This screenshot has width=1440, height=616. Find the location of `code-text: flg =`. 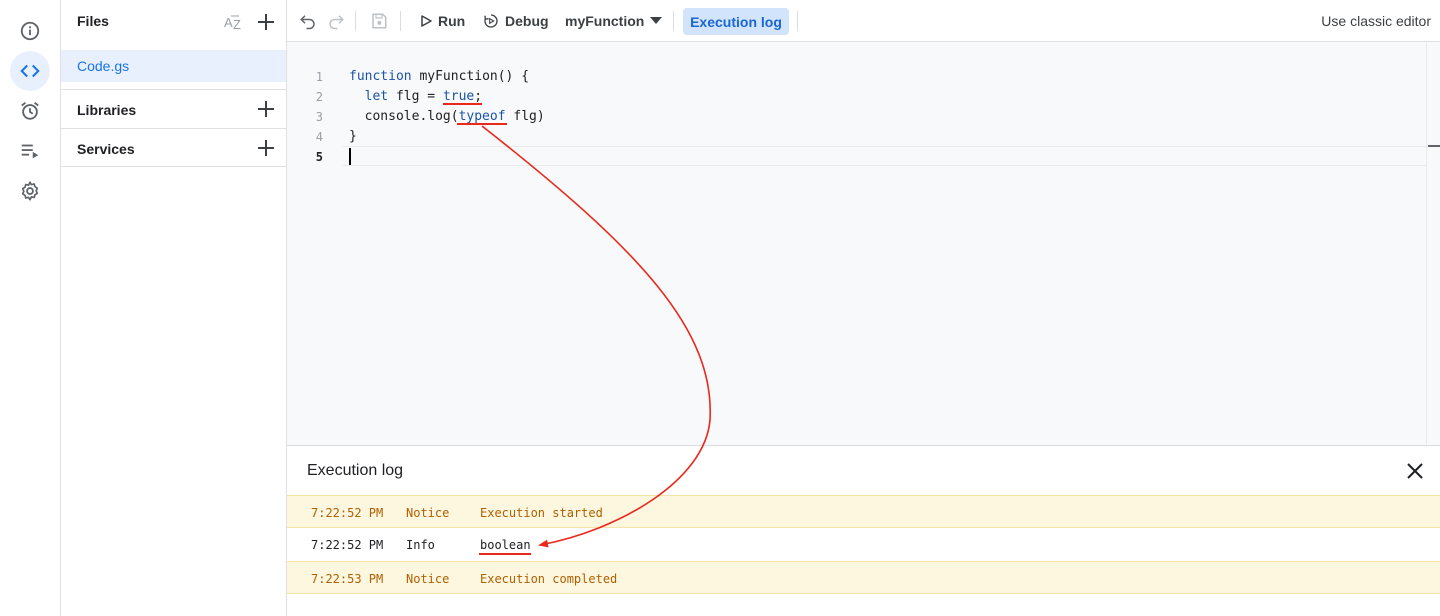

code-text: flg = is located at coordinates (415, 96).